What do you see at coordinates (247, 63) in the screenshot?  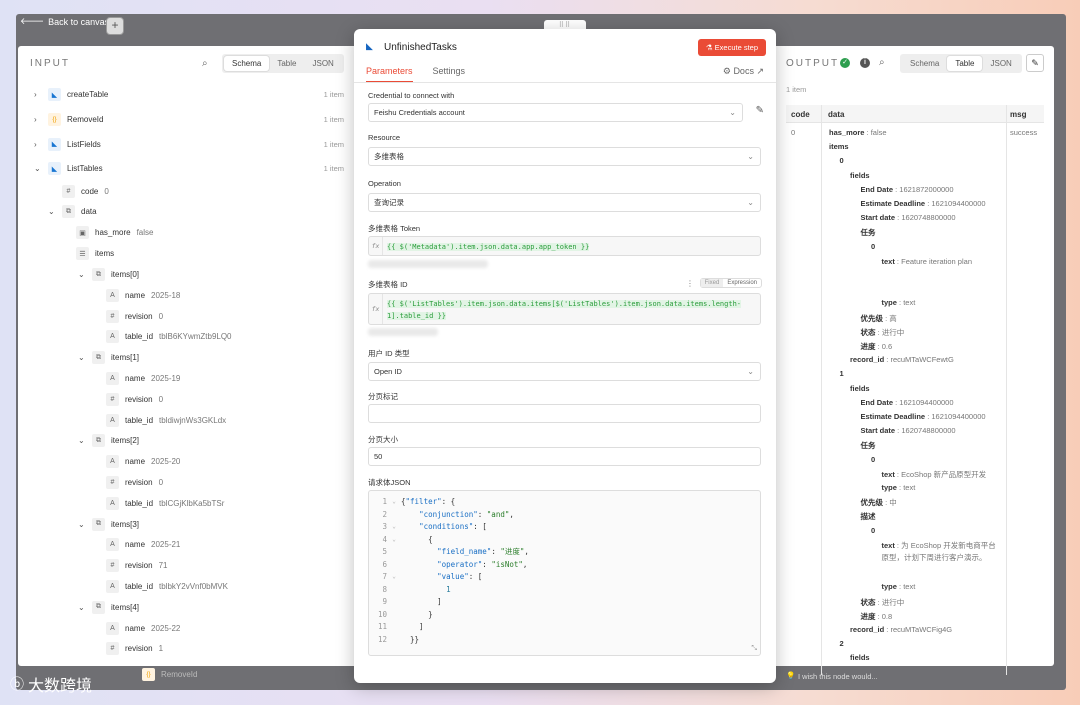 I see `tab-schema: Schema` at bounding box center [247, 63].